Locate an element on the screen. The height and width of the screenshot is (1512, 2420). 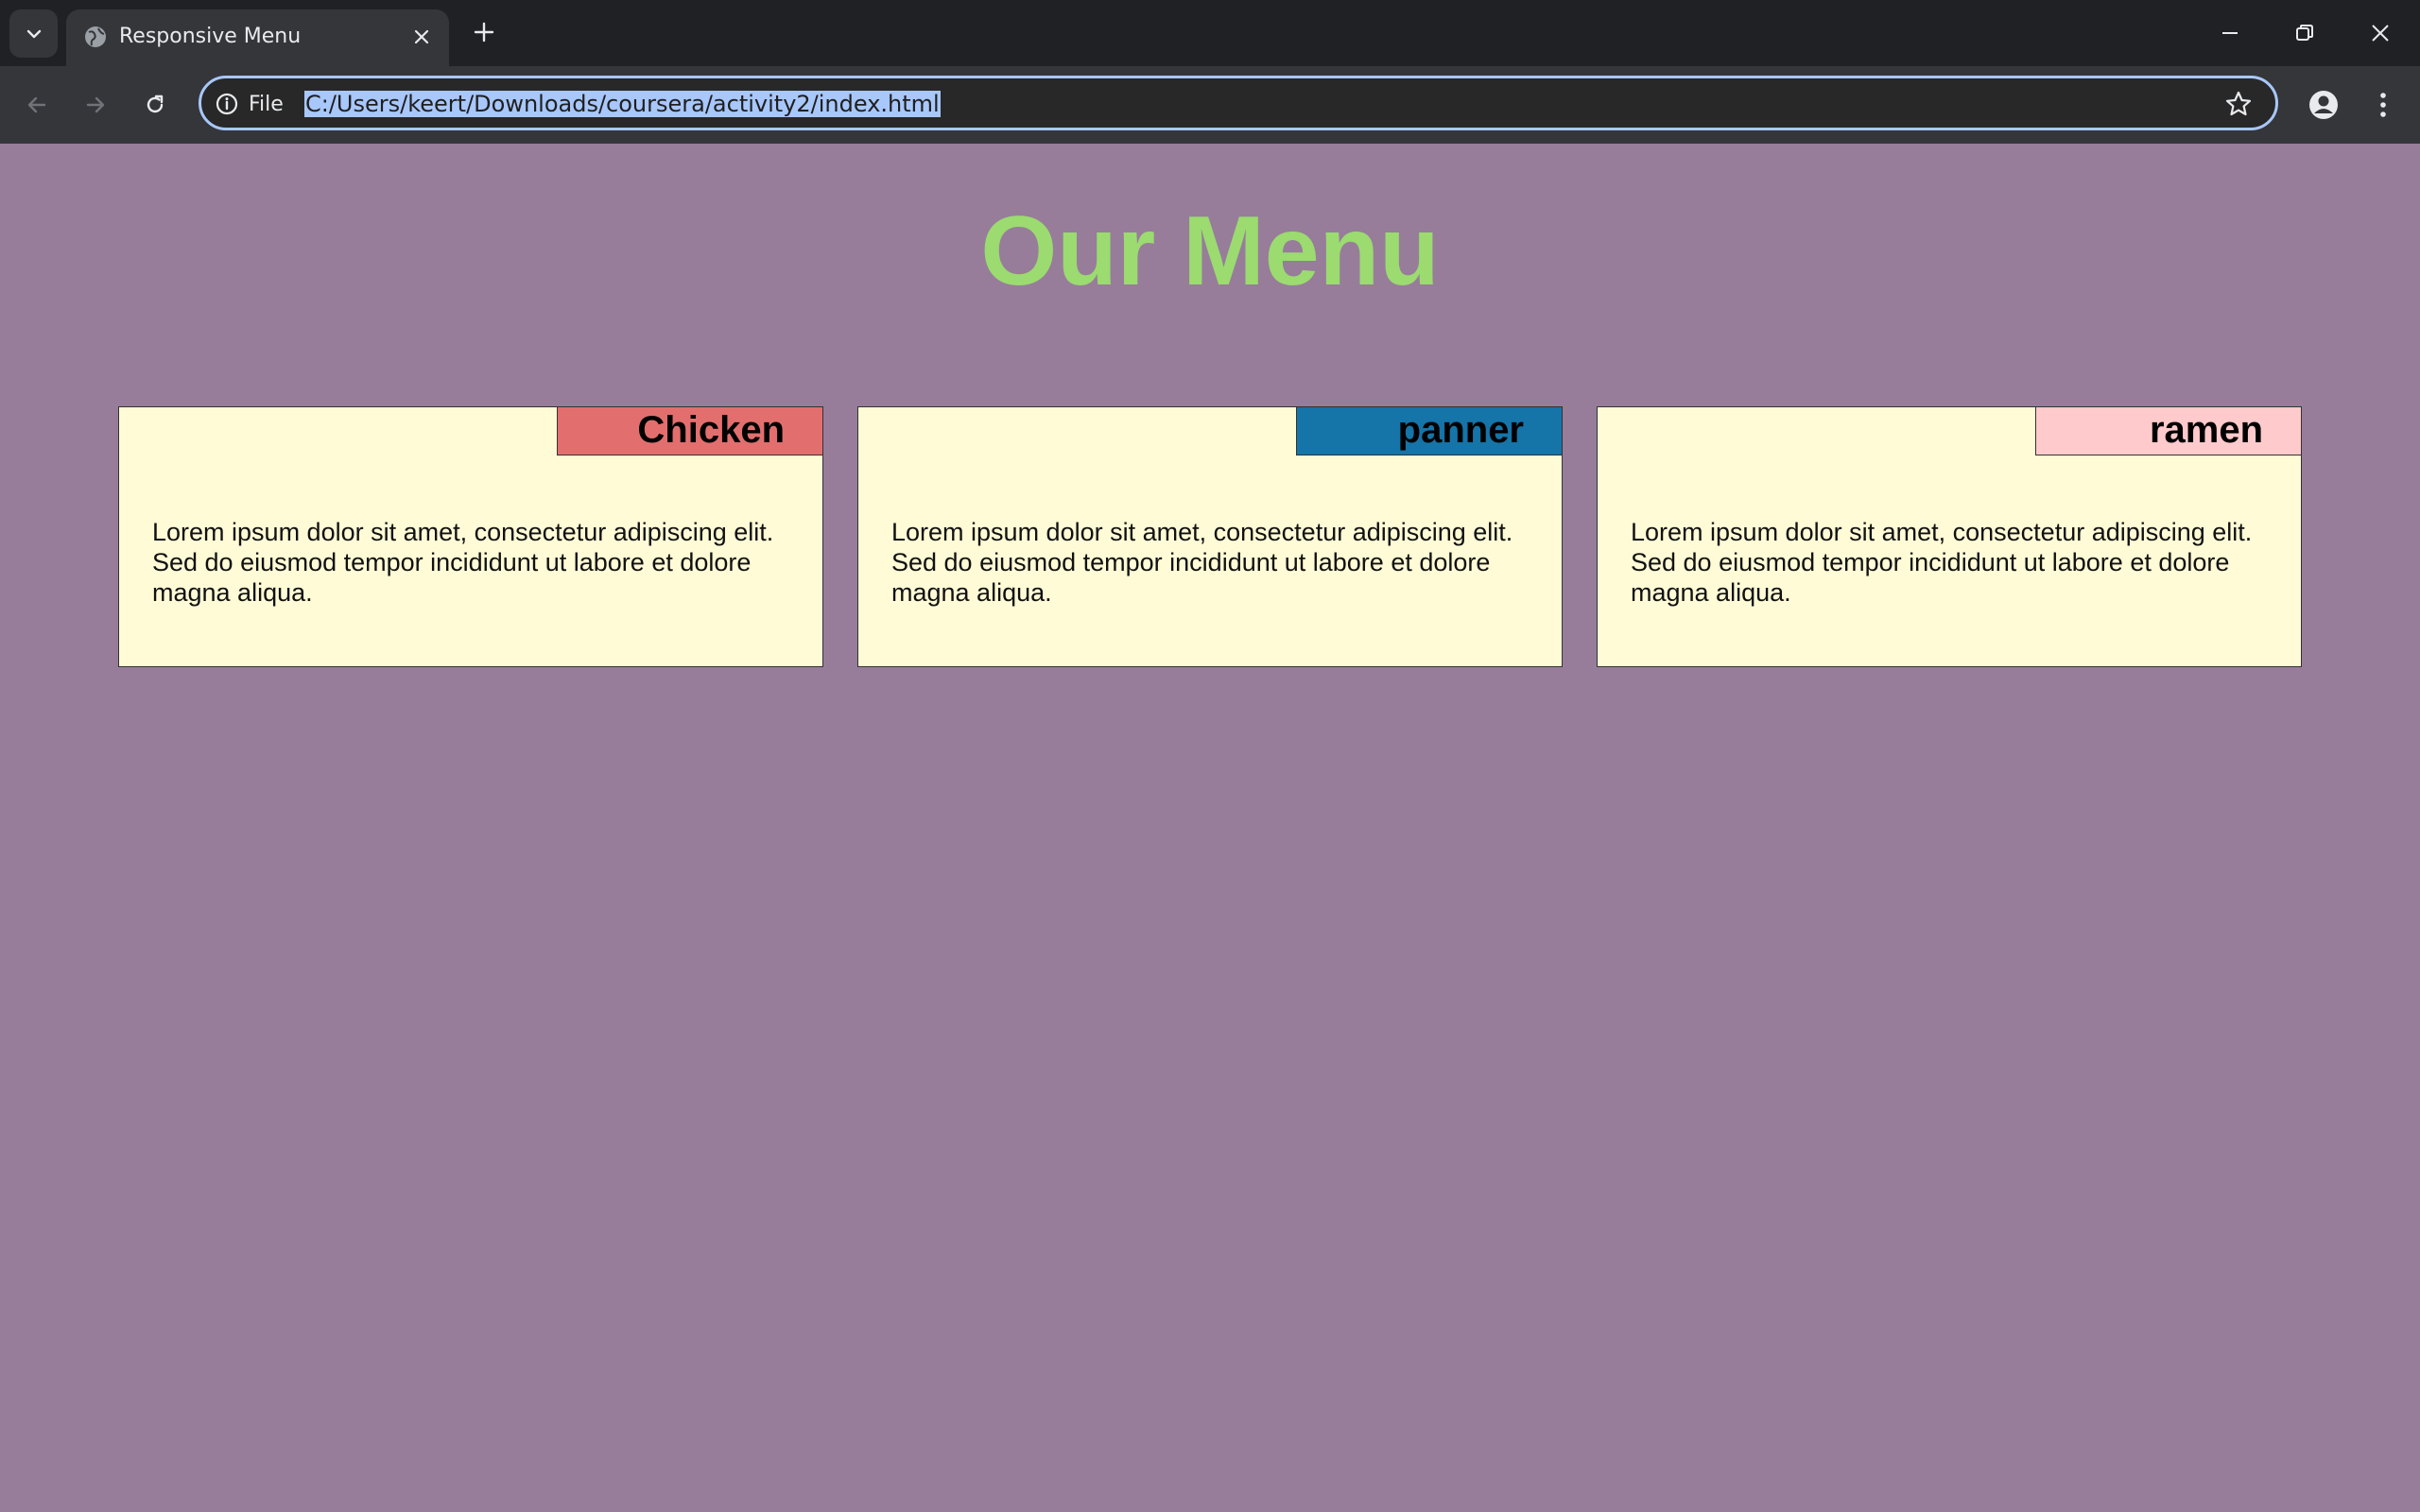
tab-responsive-menu: Responsive Menu is located at coordinates (257, 37).